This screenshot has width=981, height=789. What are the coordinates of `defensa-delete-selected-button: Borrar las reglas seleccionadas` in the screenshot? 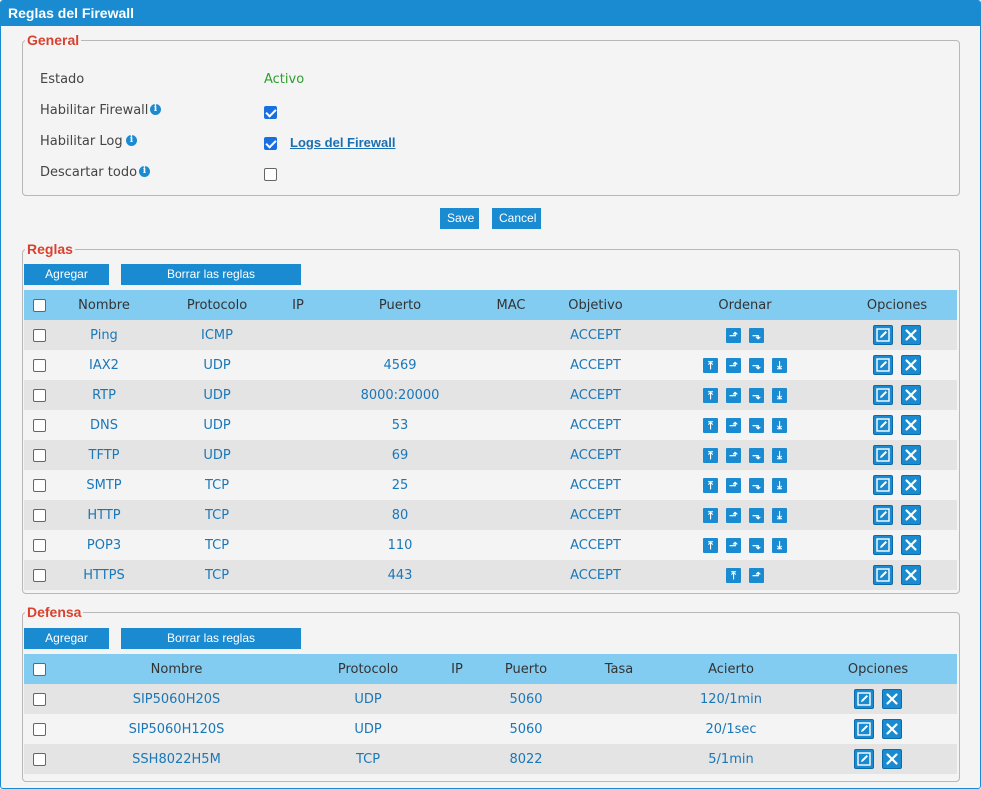 It's located at (211, 647).